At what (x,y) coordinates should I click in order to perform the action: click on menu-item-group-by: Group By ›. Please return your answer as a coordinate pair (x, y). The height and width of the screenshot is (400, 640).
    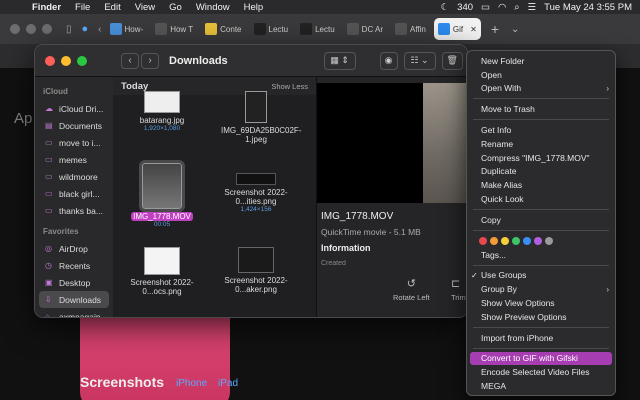
    Looking at the image, I should click on (541, 289).